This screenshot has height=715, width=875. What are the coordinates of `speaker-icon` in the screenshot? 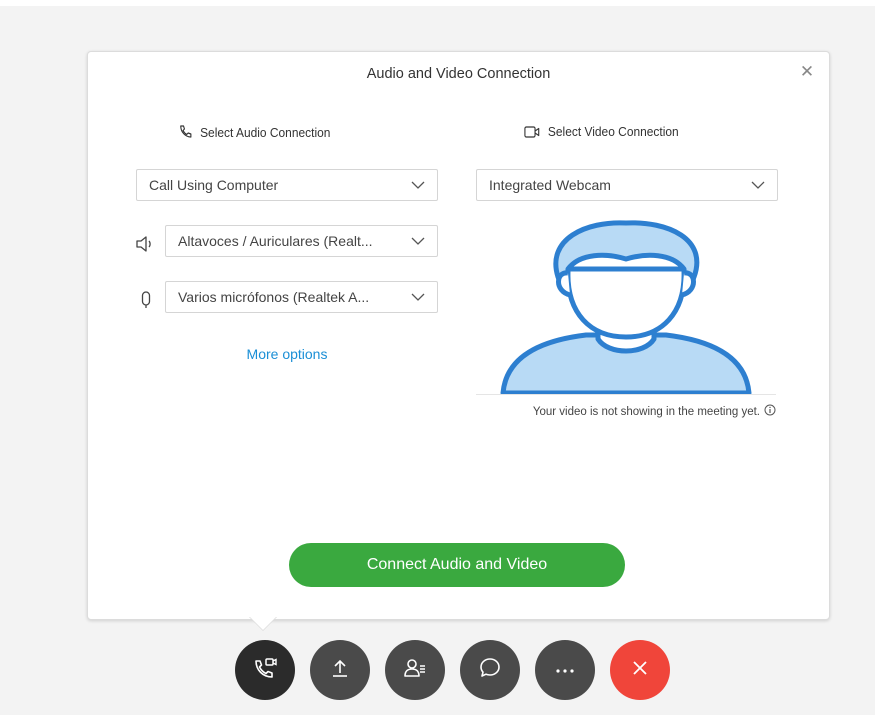 It's located at (145, 244).